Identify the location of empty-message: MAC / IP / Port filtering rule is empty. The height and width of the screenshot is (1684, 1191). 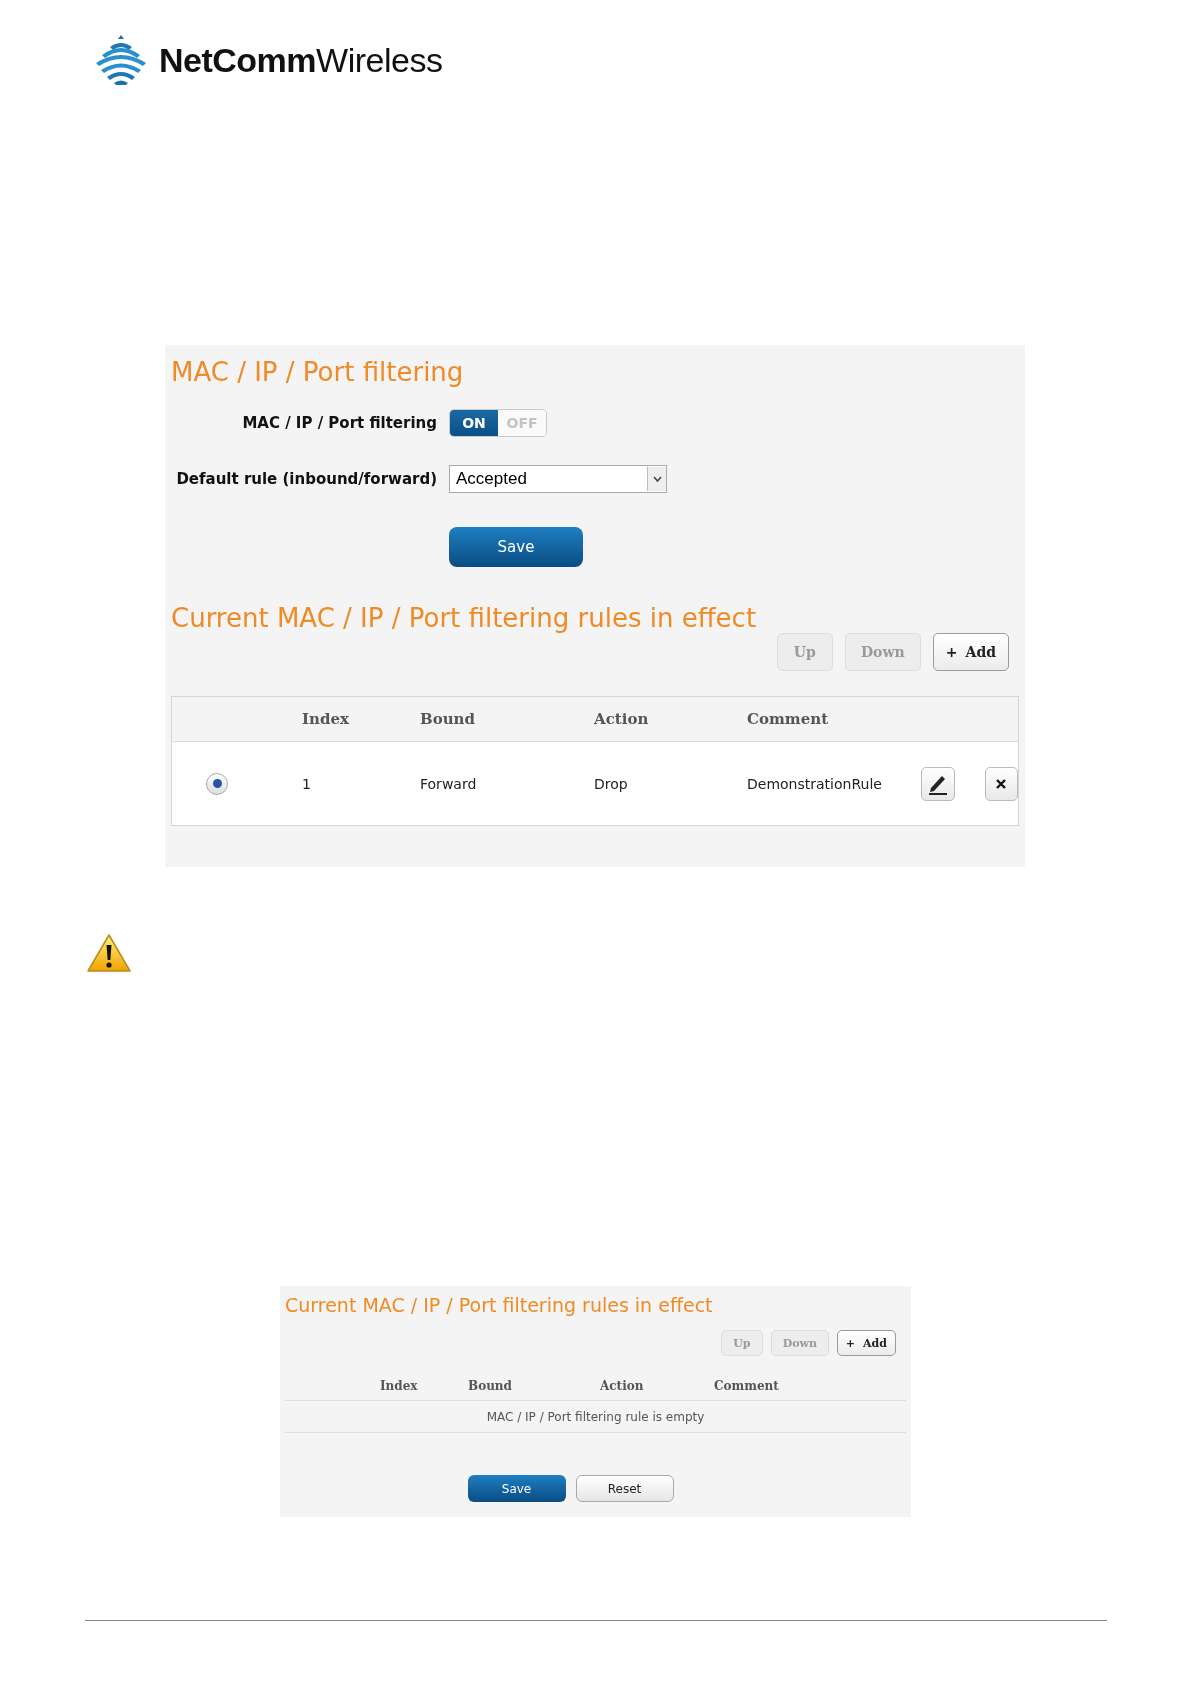
(595, 1417).